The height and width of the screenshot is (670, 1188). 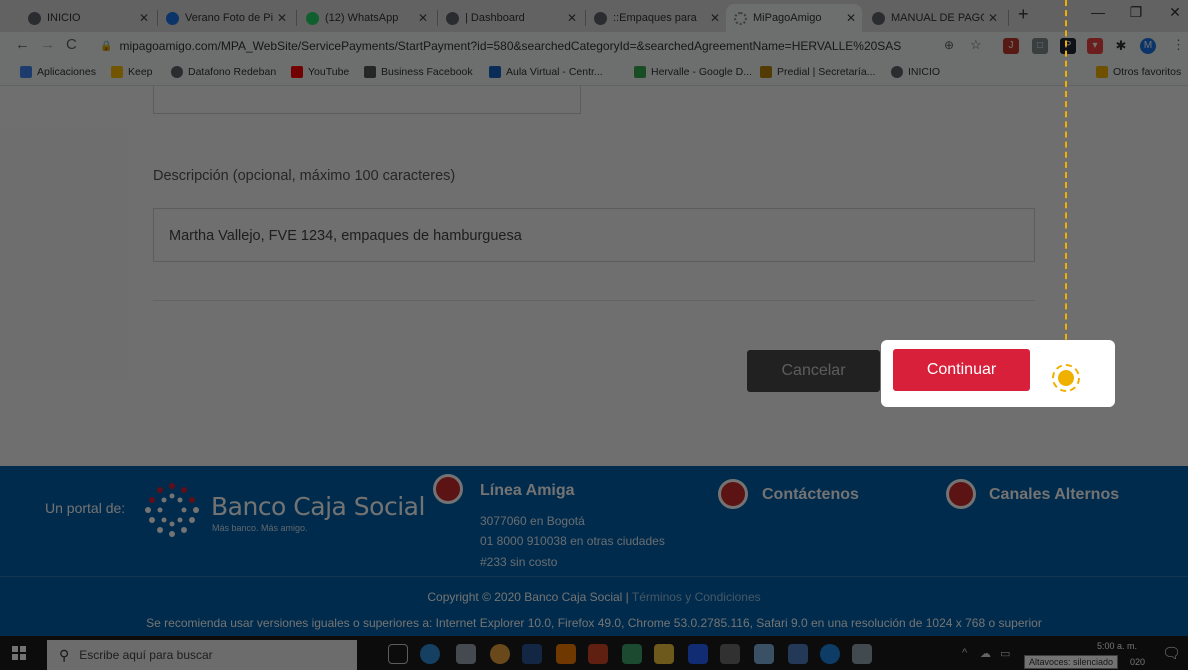 What do you see at coordinates (366, 18) in the screenshot?
I see `tab-whatsapp: (12) WhatsApp ✕` at bounding box center [366, 18].